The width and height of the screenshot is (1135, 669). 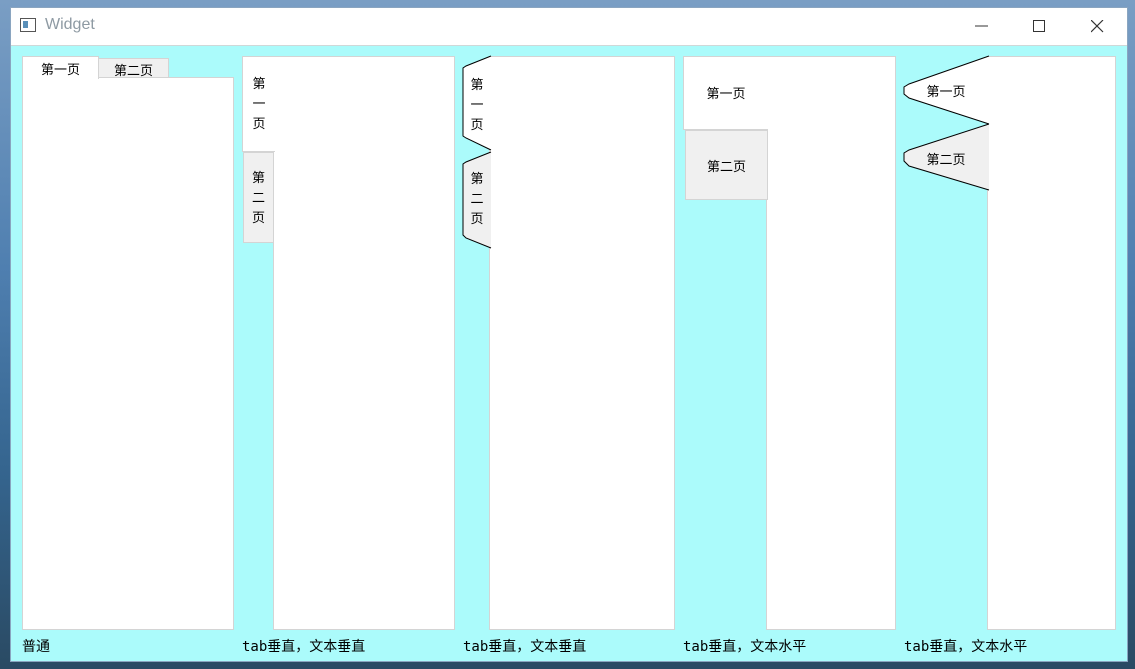 I want to click on w3-tab-second-char: 二, so click(x=477, y=199).